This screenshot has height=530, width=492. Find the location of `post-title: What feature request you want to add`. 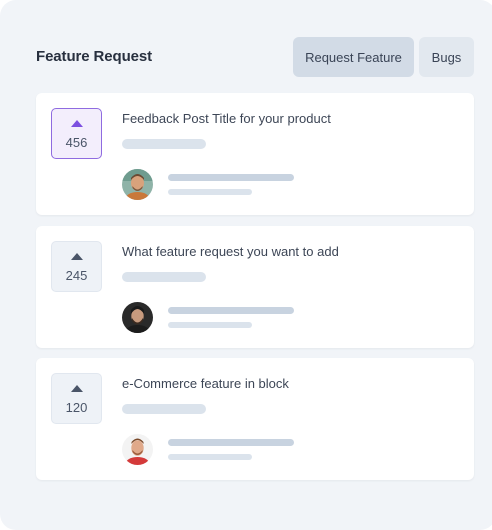

post-title: What feature request you want to add is located at coordinates (230, 251).